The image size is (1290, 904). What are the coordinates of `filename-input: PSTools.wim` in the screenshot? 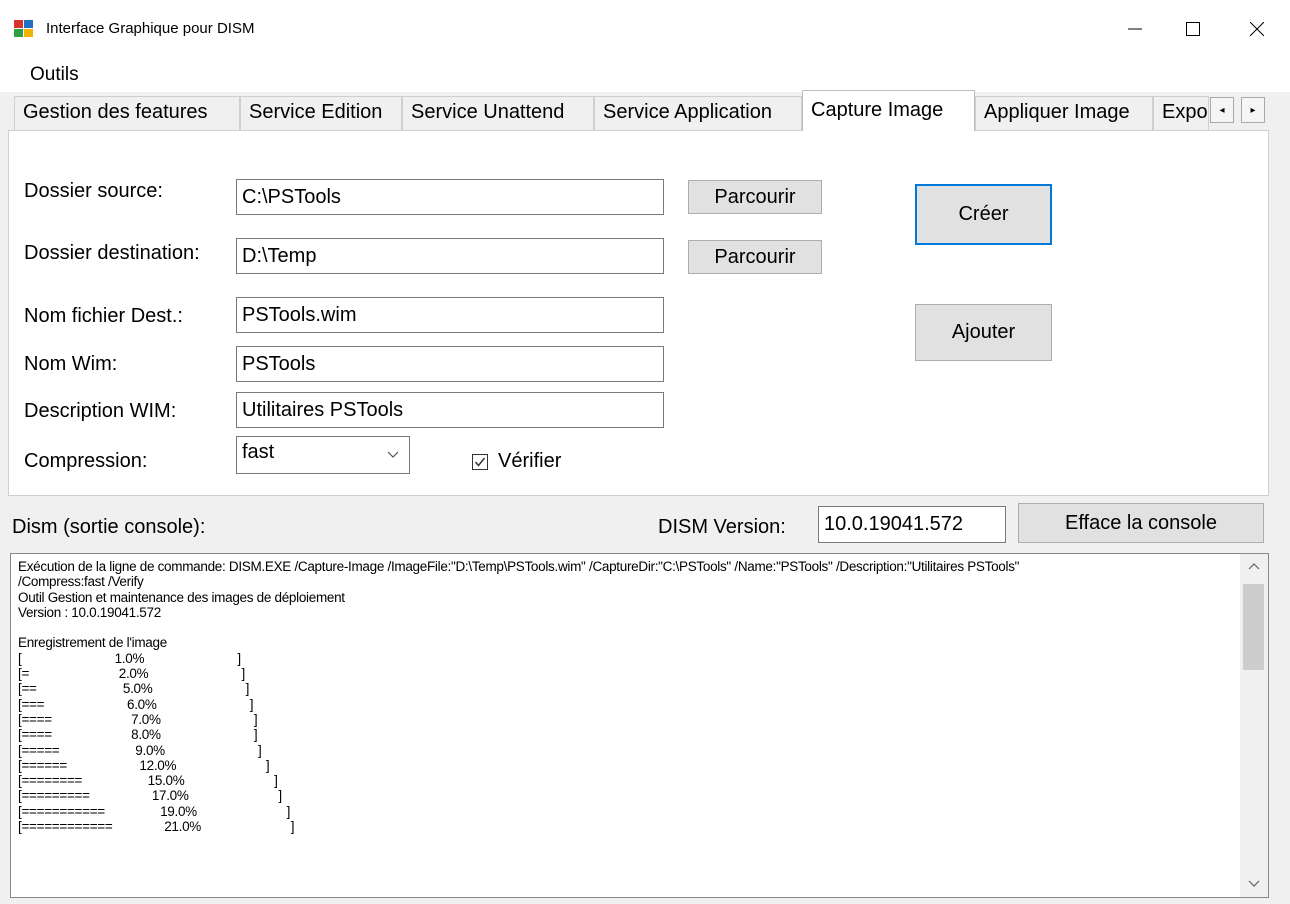 It's located at (450, 315).